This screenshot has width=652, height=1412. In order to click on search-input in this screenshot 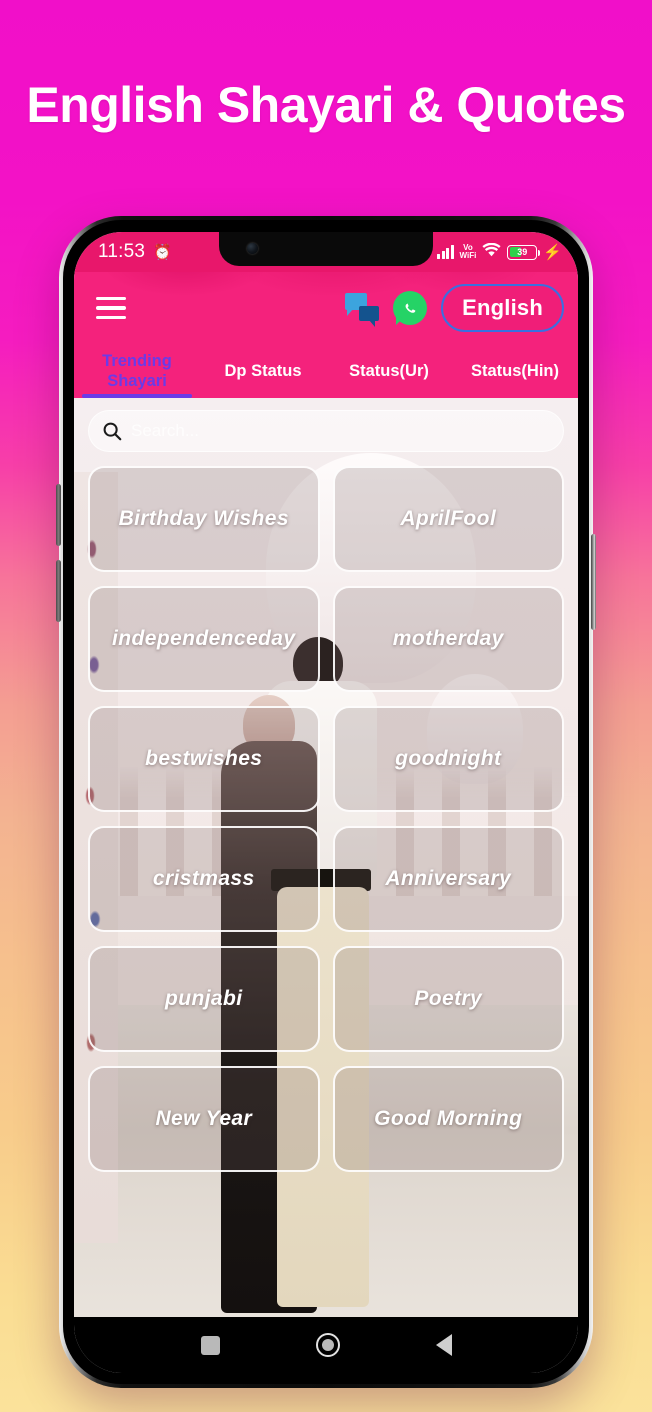, I will do `click(341, 431)`.